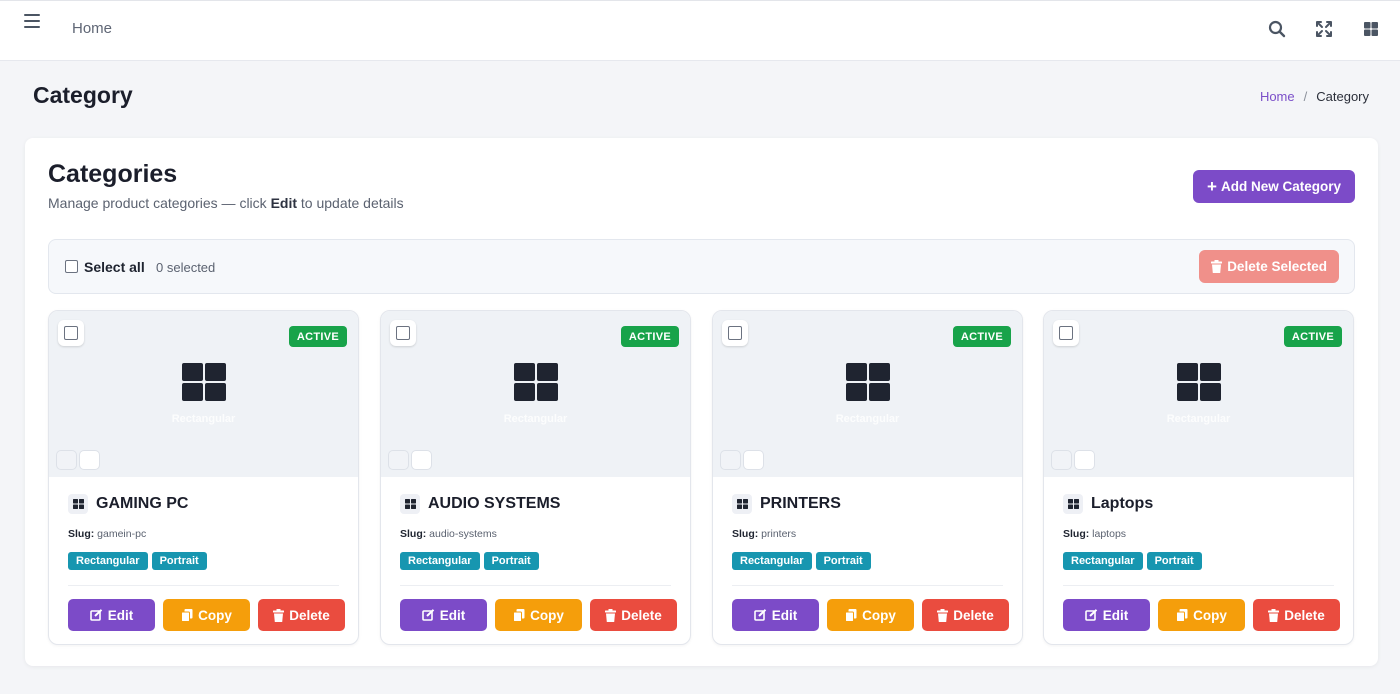 The width and height of the screenshot is (1400, 694). I want to click on card-title-row: GAMING PC, so click(128, 504).